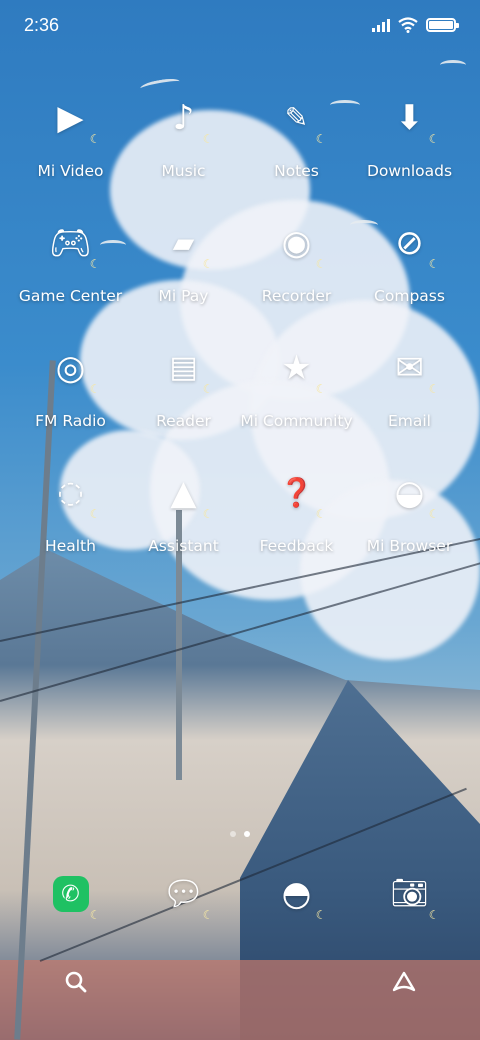 This screenshot has width=480, height=1040. What do you see at coordinates (79, 498) in the screenshot?
I see `health-icon: ◌ ☾` at bounding box center [79, 498].